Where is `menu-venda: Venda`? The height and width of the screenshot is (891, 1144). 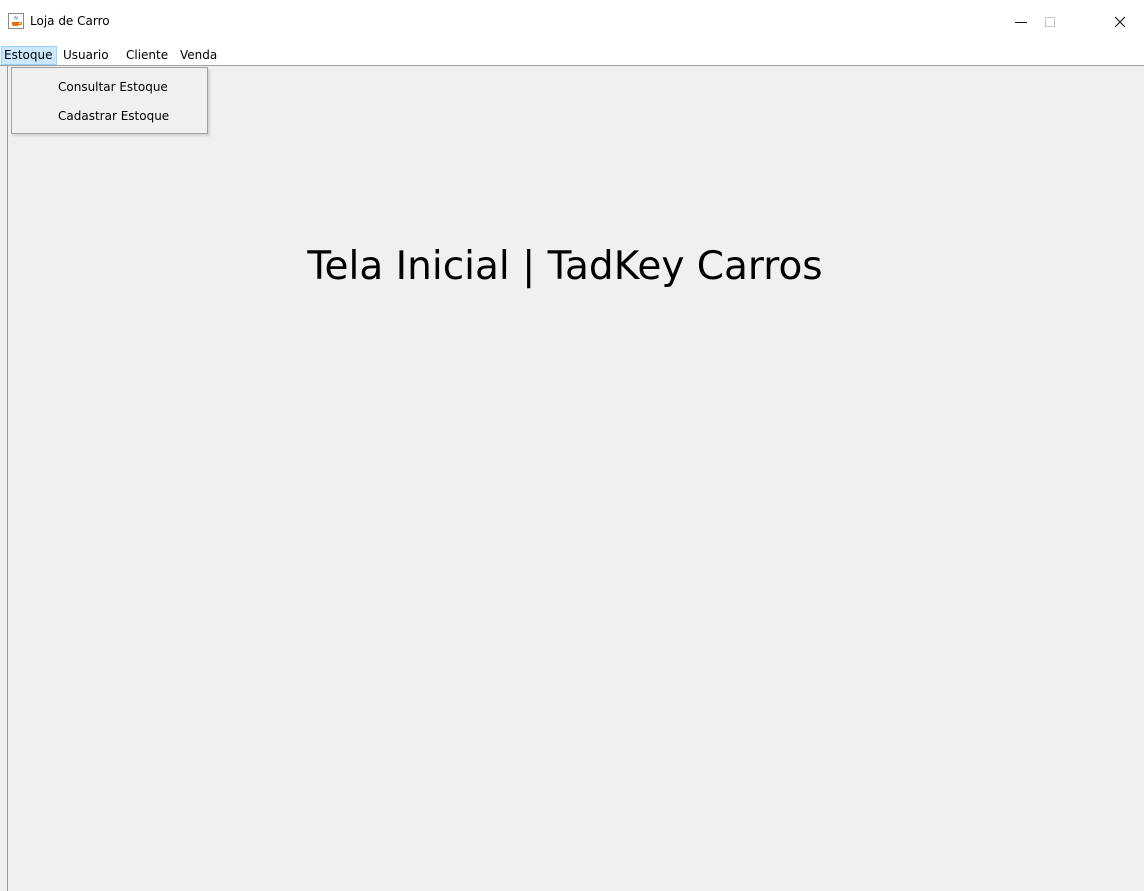 menu-venda: Venda is located at coordinates (203, 55).